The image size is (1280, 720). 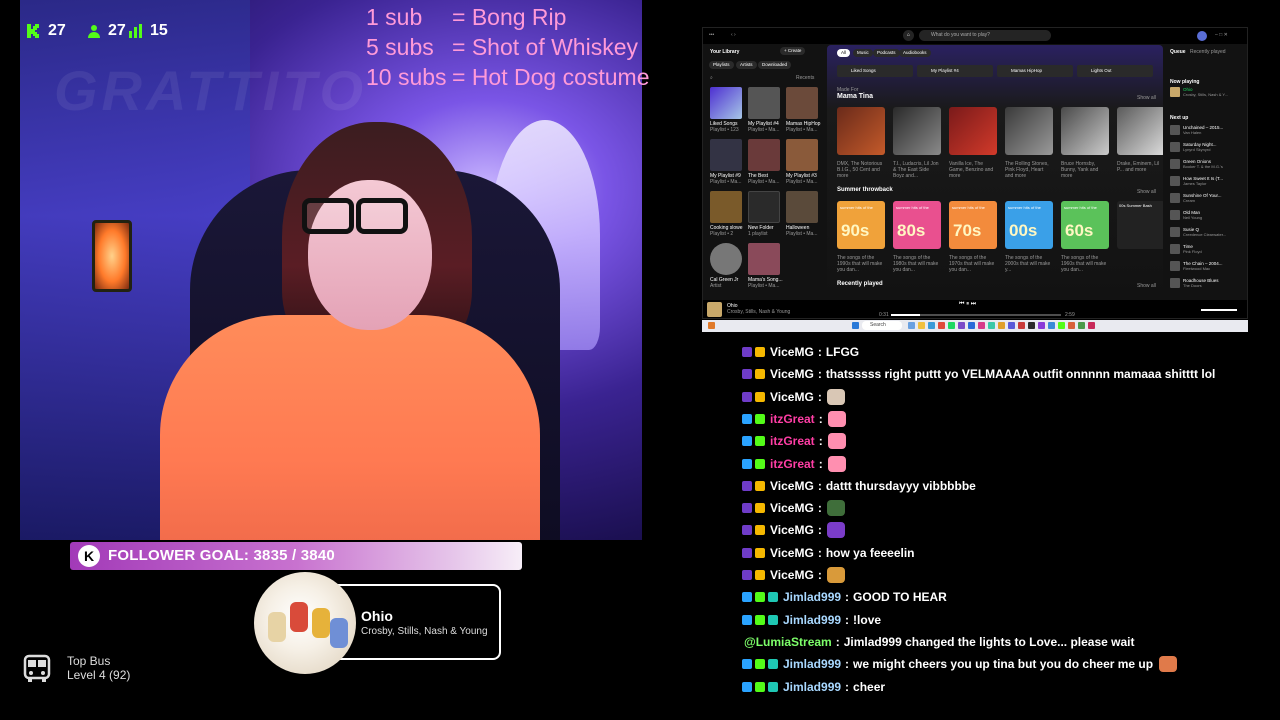 What do you see at coordinates (1208, 131) in the screenshot?
I see `queue-item: Unchained – 2015... Van Halen` at bounding box center [1208, 131].